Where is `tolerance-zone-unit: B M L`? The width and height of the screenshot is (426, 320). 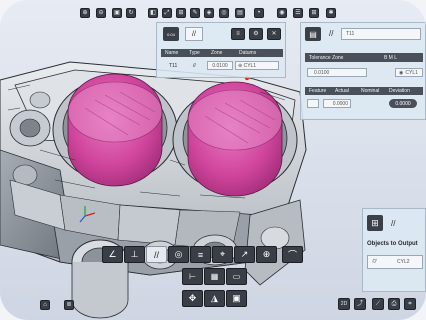 tolerance-zone-unit: B M L is located at coordinates (390, 57).